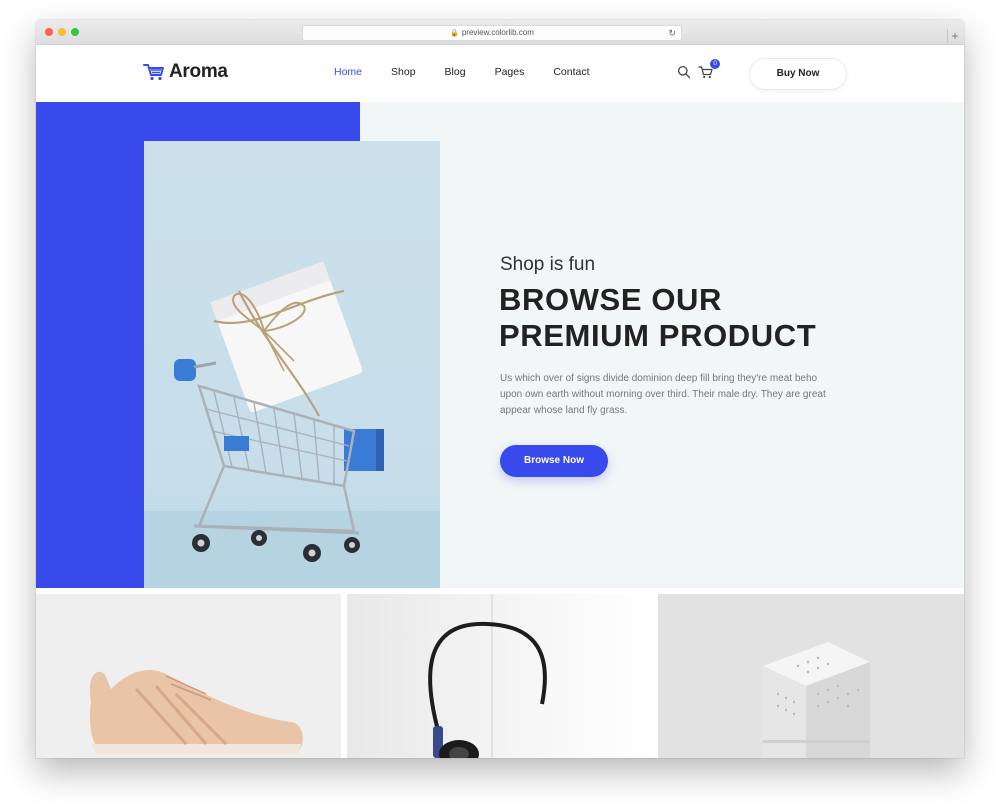 Image resolution: width=1000 pixels, height=810 pixels. I want to click on lock-icon: 🔒, so click(454, 33).